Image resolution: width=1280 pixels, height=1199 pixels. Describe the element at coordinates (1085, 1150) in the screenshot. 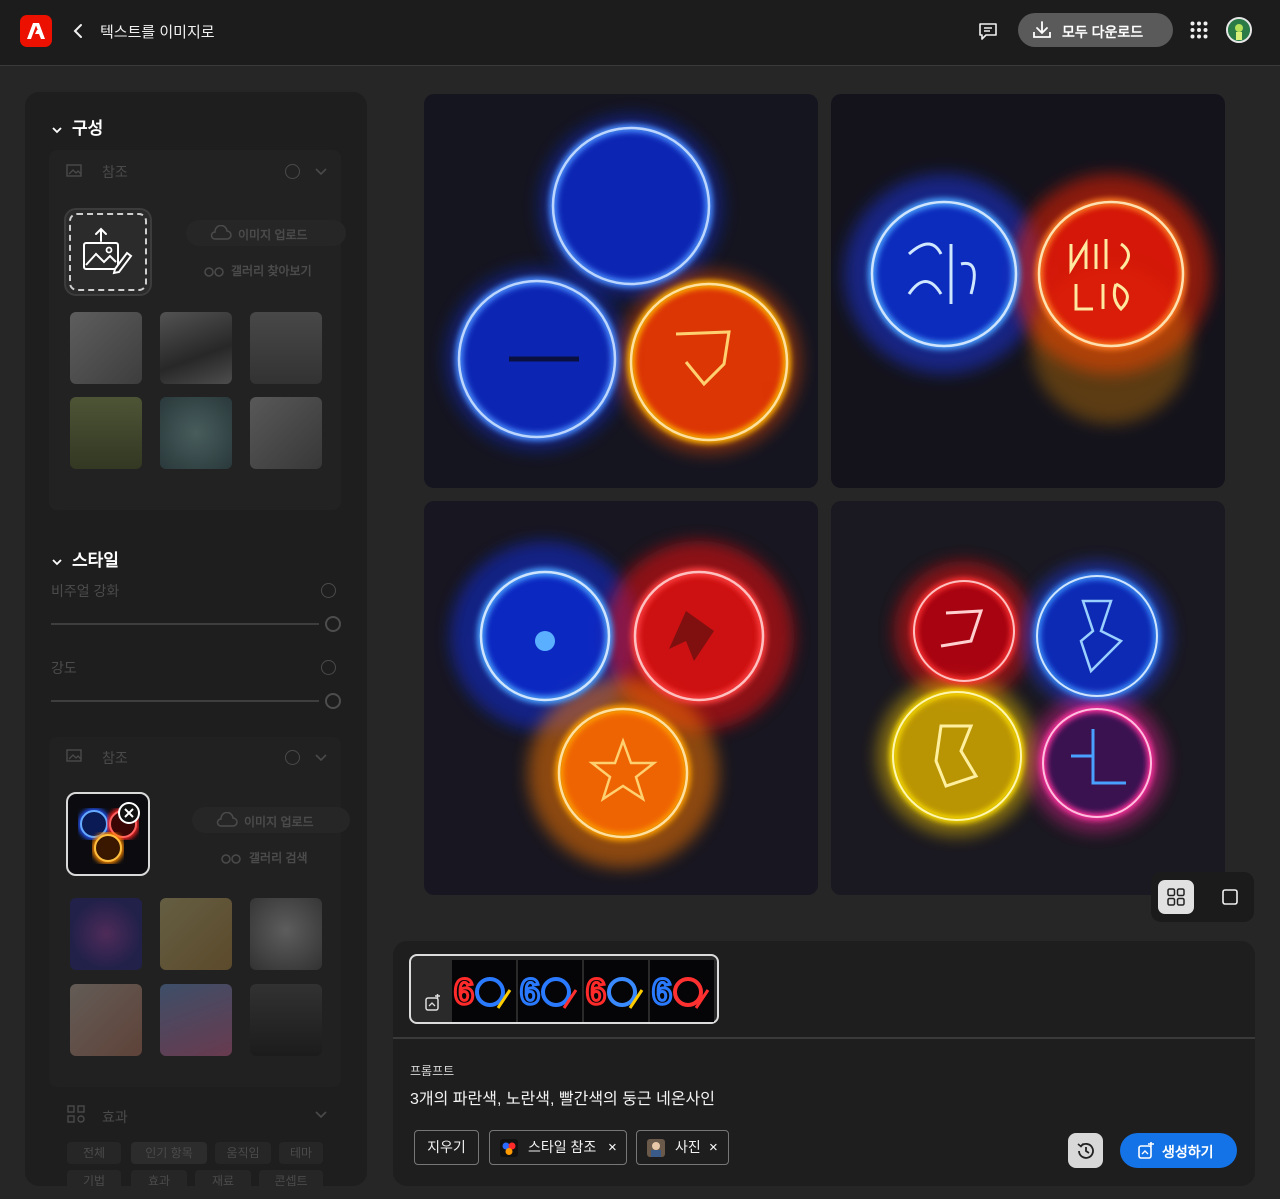

I see `history-button` at that location.